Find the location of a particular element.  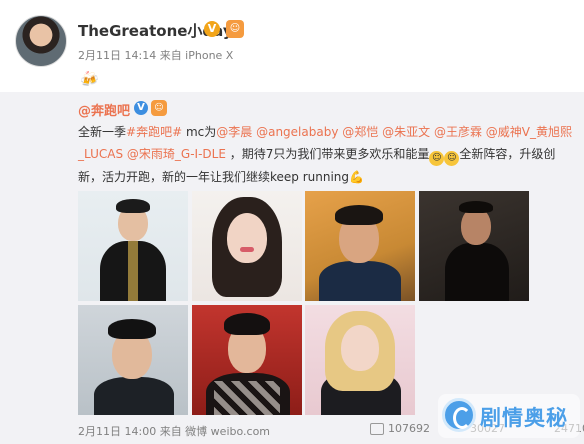

verified-v-icon: V is located at coordinates (212, 29).